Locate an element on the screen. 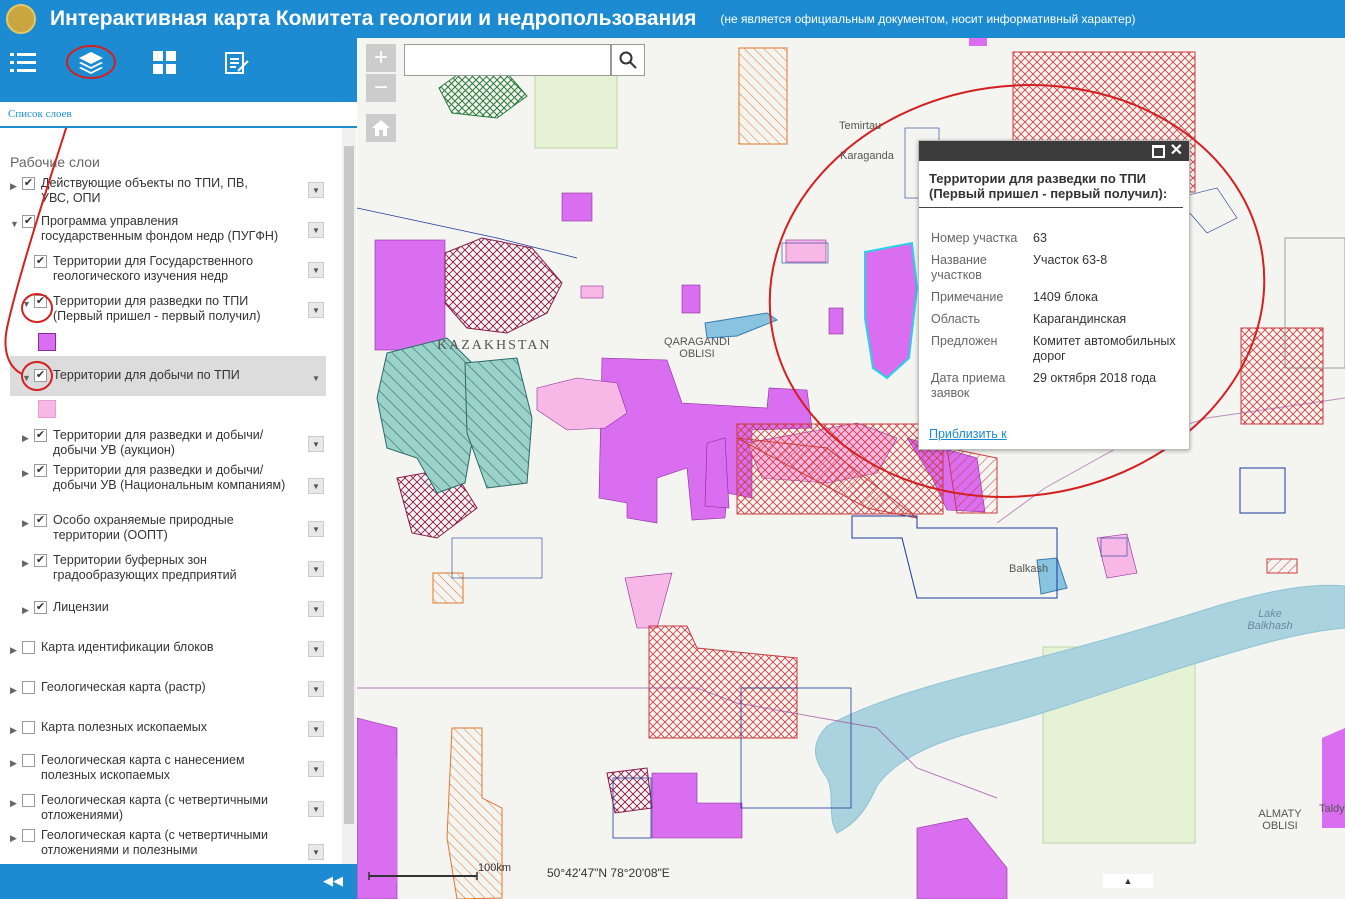 The width and height of the screenshot is (1345, 899). basemap-gallery-icon is located at coordinates (165, 63).